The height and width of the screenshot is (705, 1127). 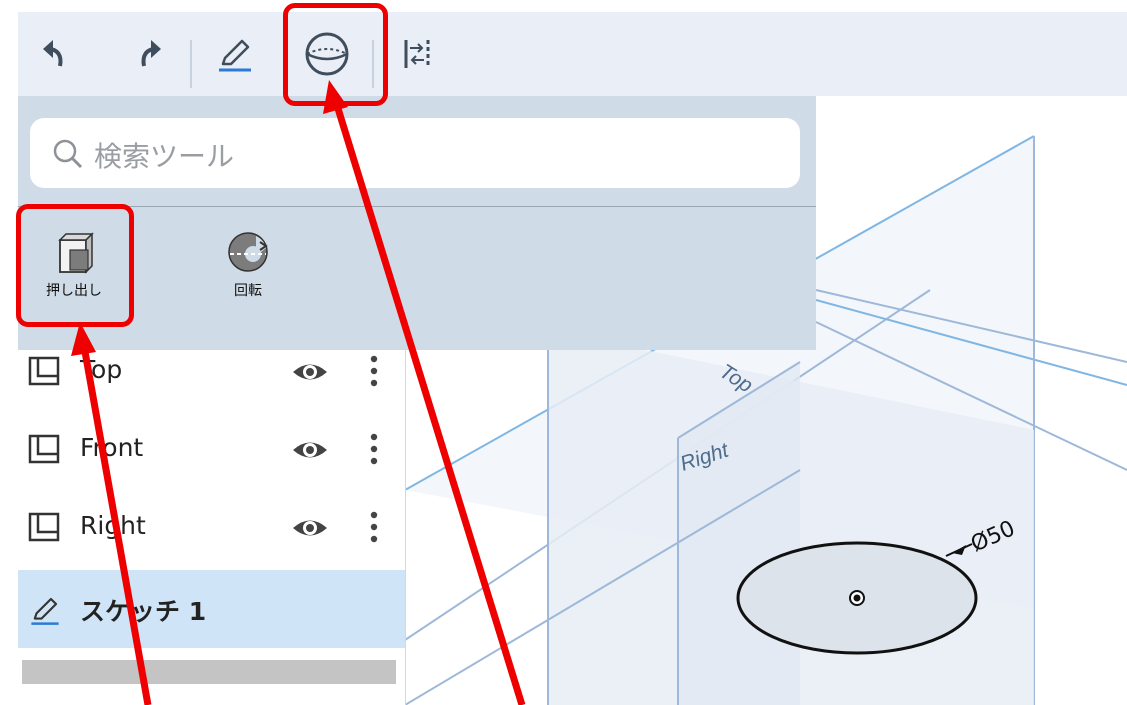 I want to click on align-button, so click(x=418, y=54).